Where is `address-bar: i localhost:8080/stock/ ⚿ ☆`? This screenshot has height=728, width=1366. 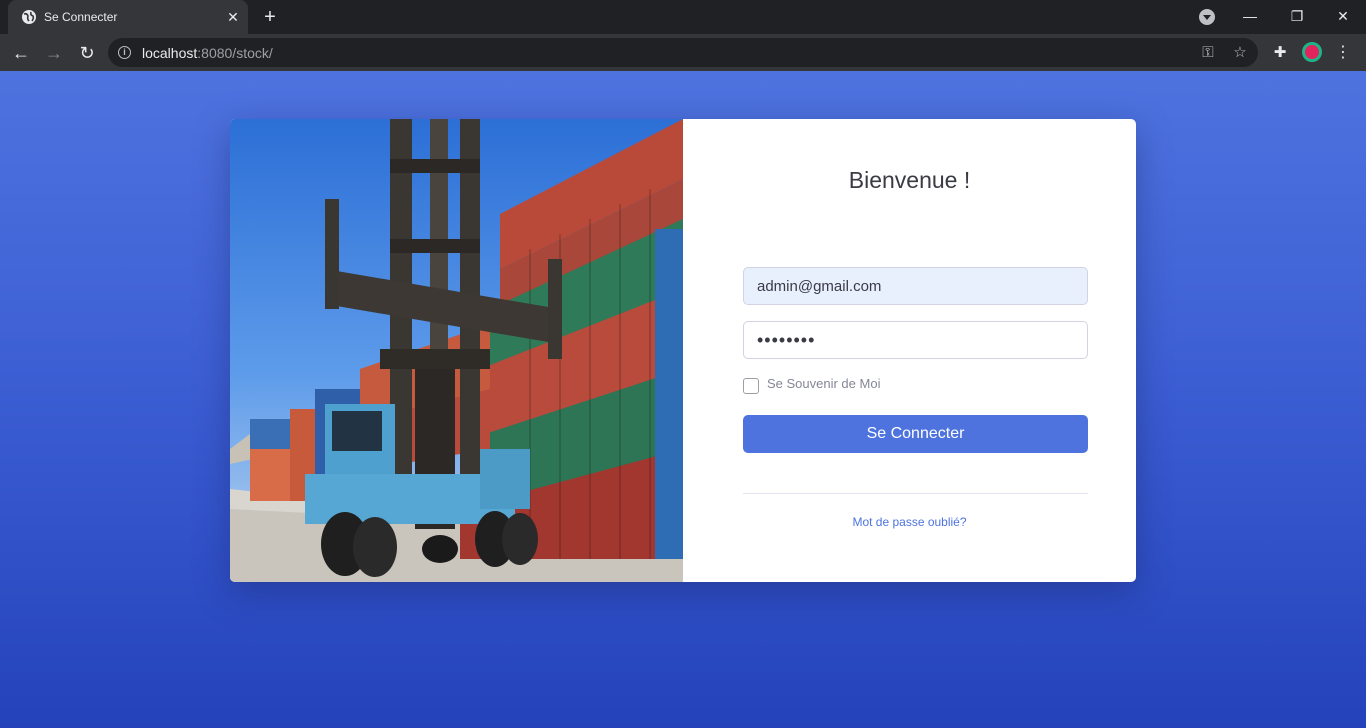
address-bar: i localhost:8080/stock/ ⚿ ☆ is located at coordinates (683, 52).